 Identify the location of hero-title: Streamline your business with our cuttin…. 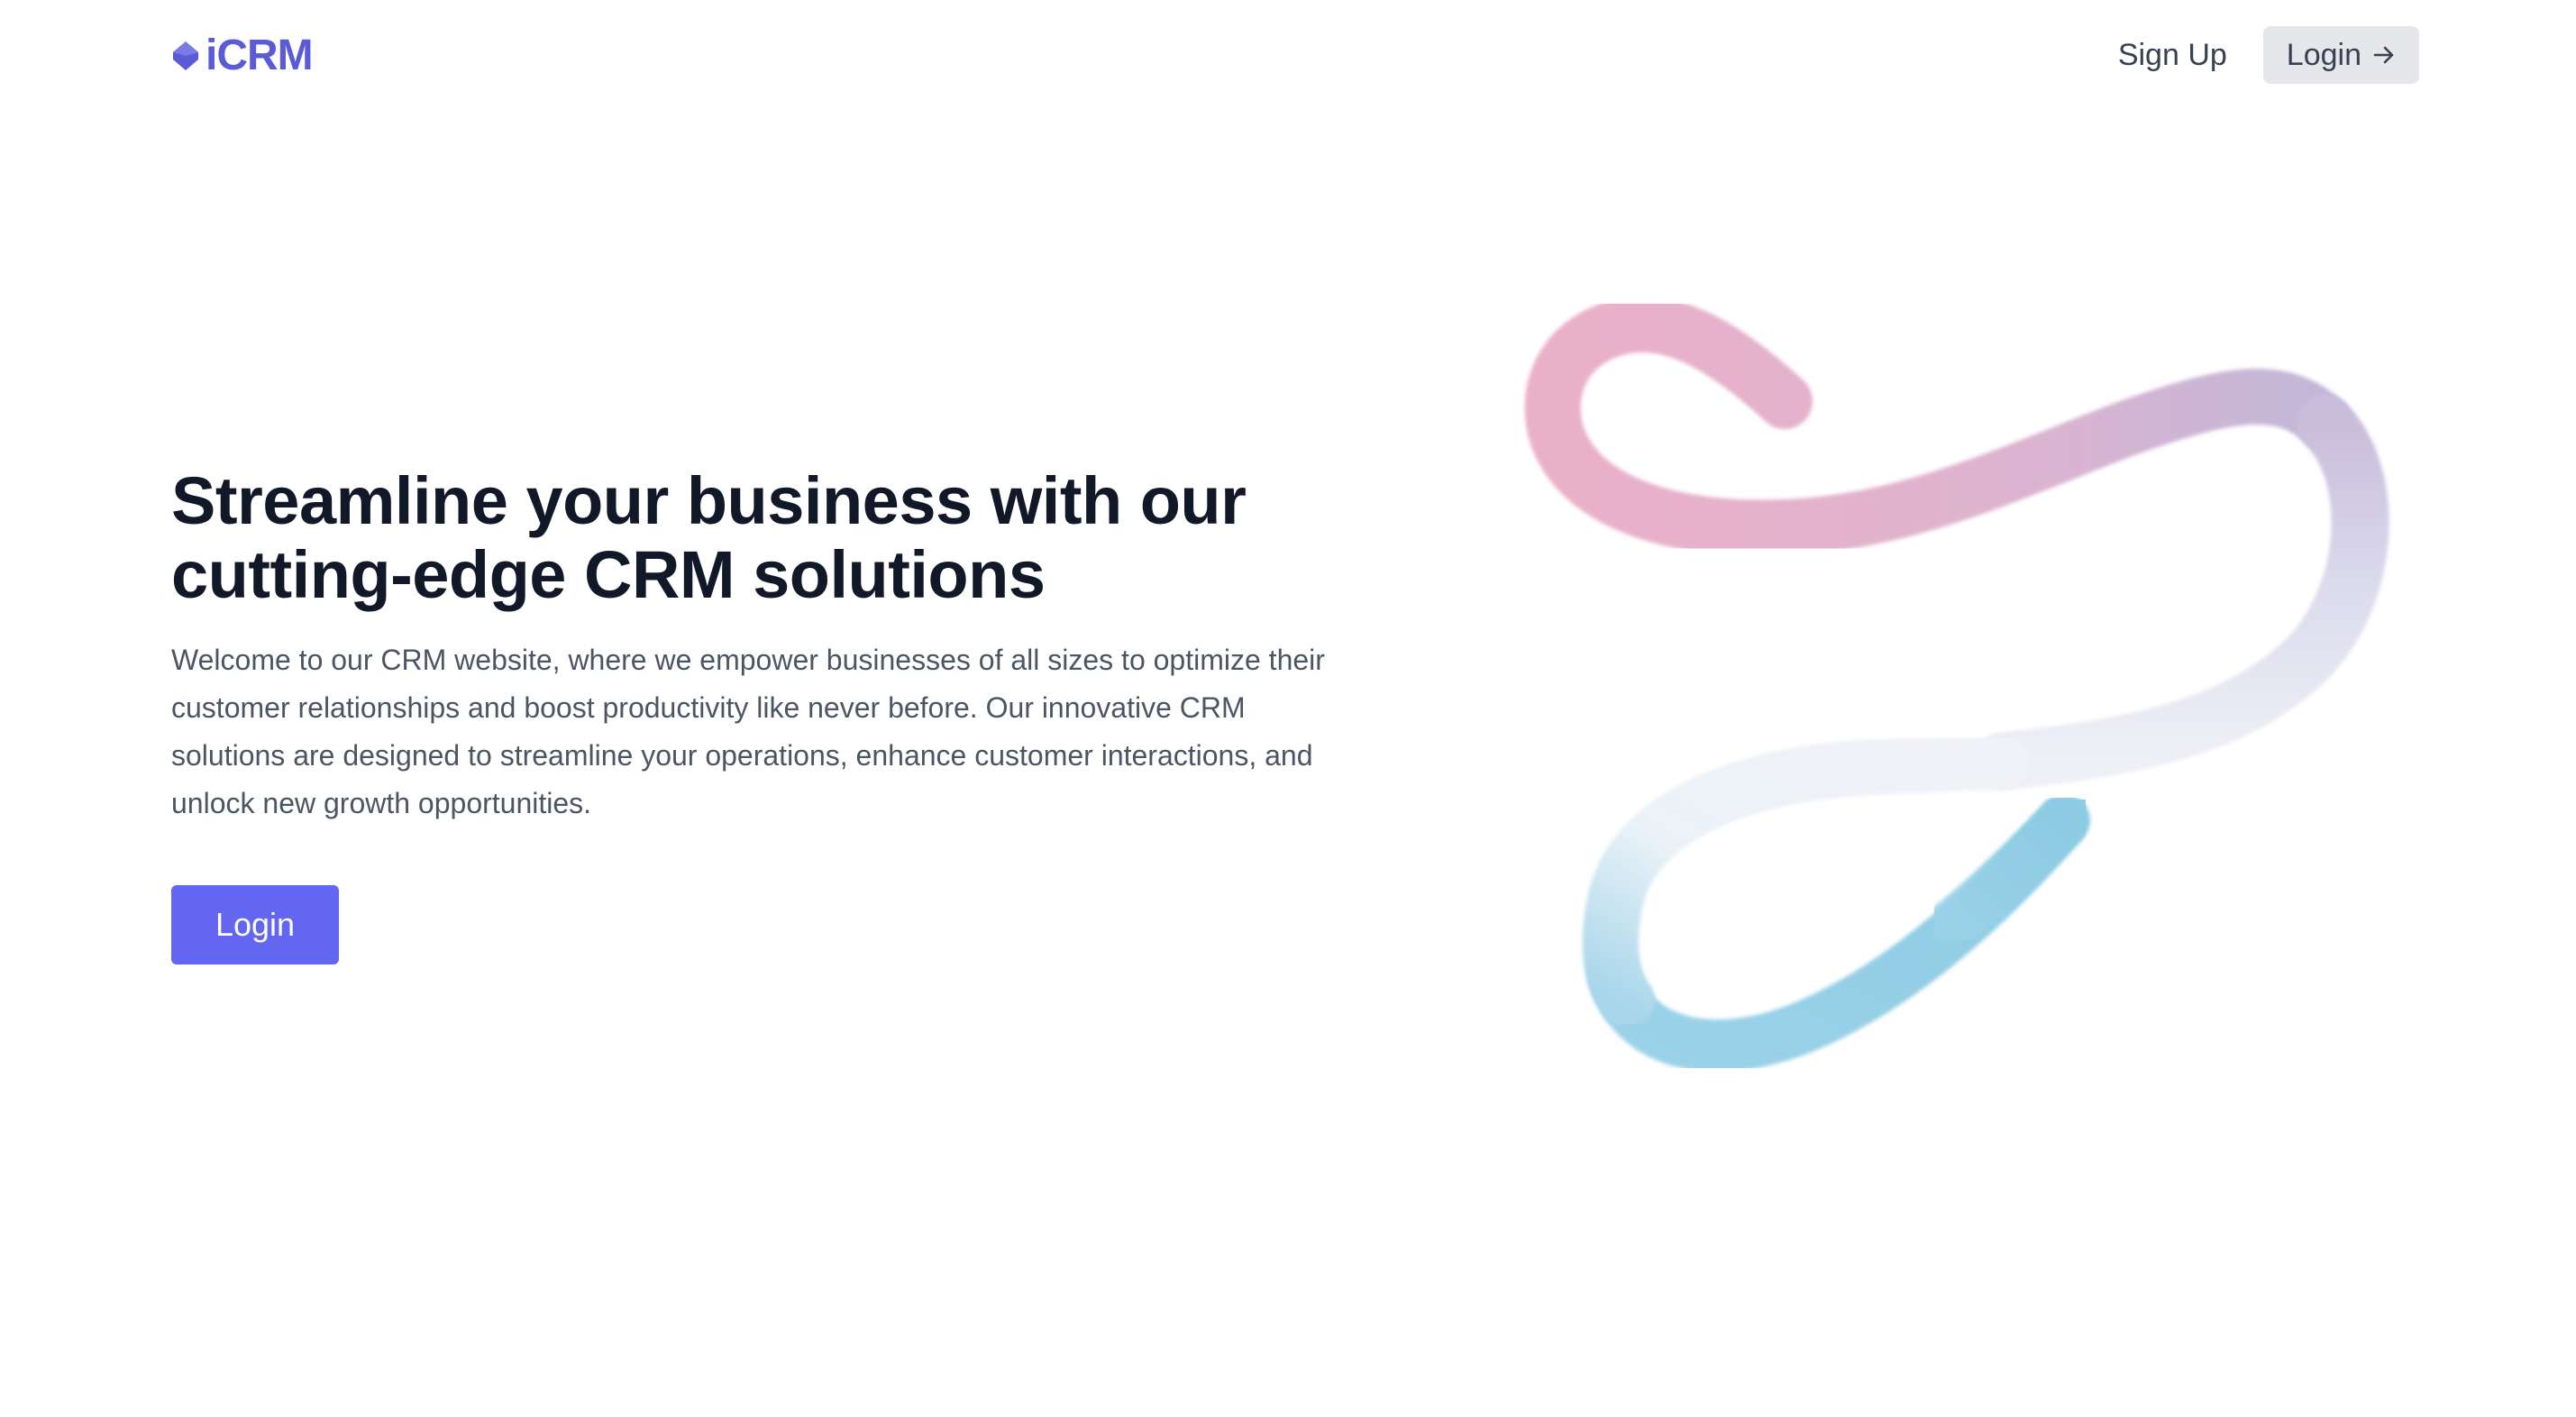
(709, 537).